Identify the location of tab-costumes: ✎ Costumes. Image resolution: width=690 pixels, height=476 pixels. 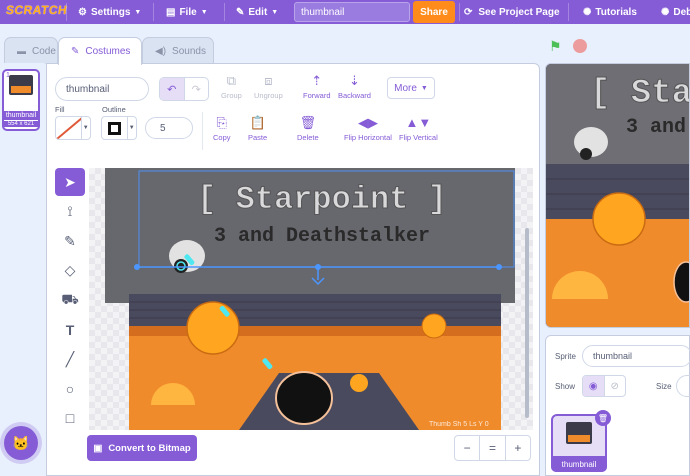
(100, 51).